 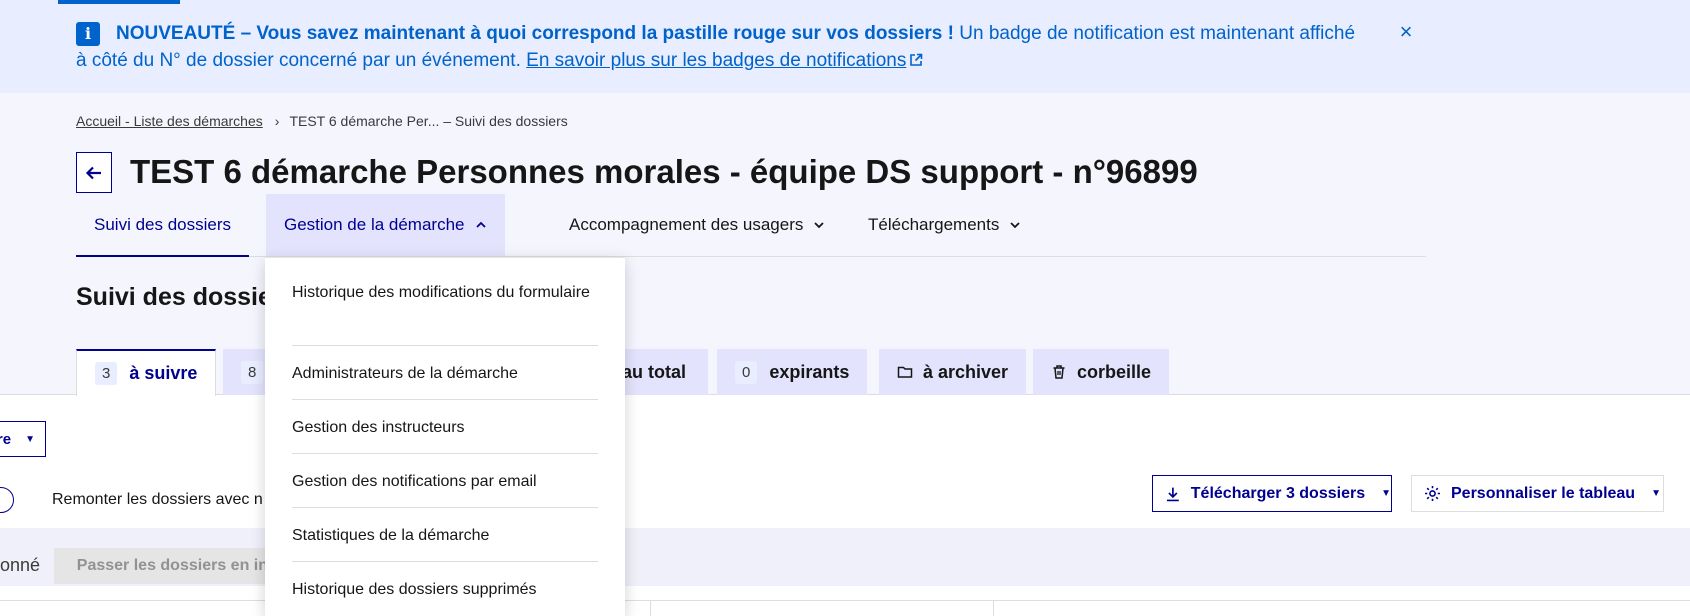 I want to click on download-icon, so click(x=1172, y=494).